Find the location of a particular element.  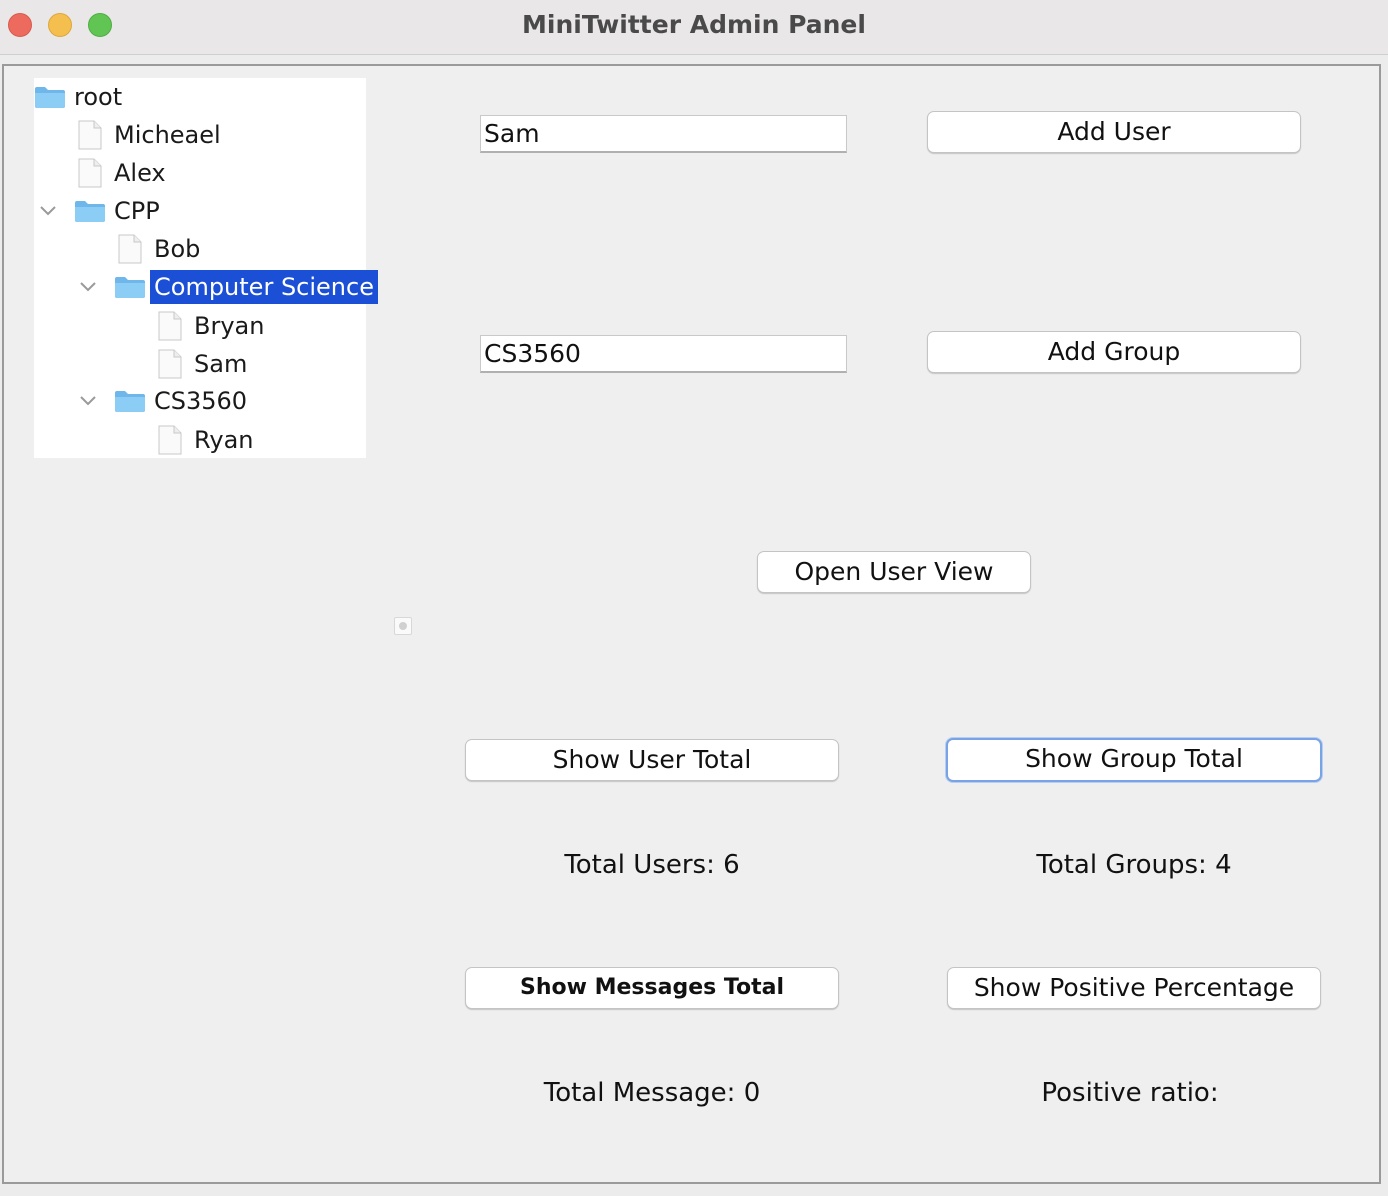

tree-node-cpp: CPP is located at coordinates (117, 211).